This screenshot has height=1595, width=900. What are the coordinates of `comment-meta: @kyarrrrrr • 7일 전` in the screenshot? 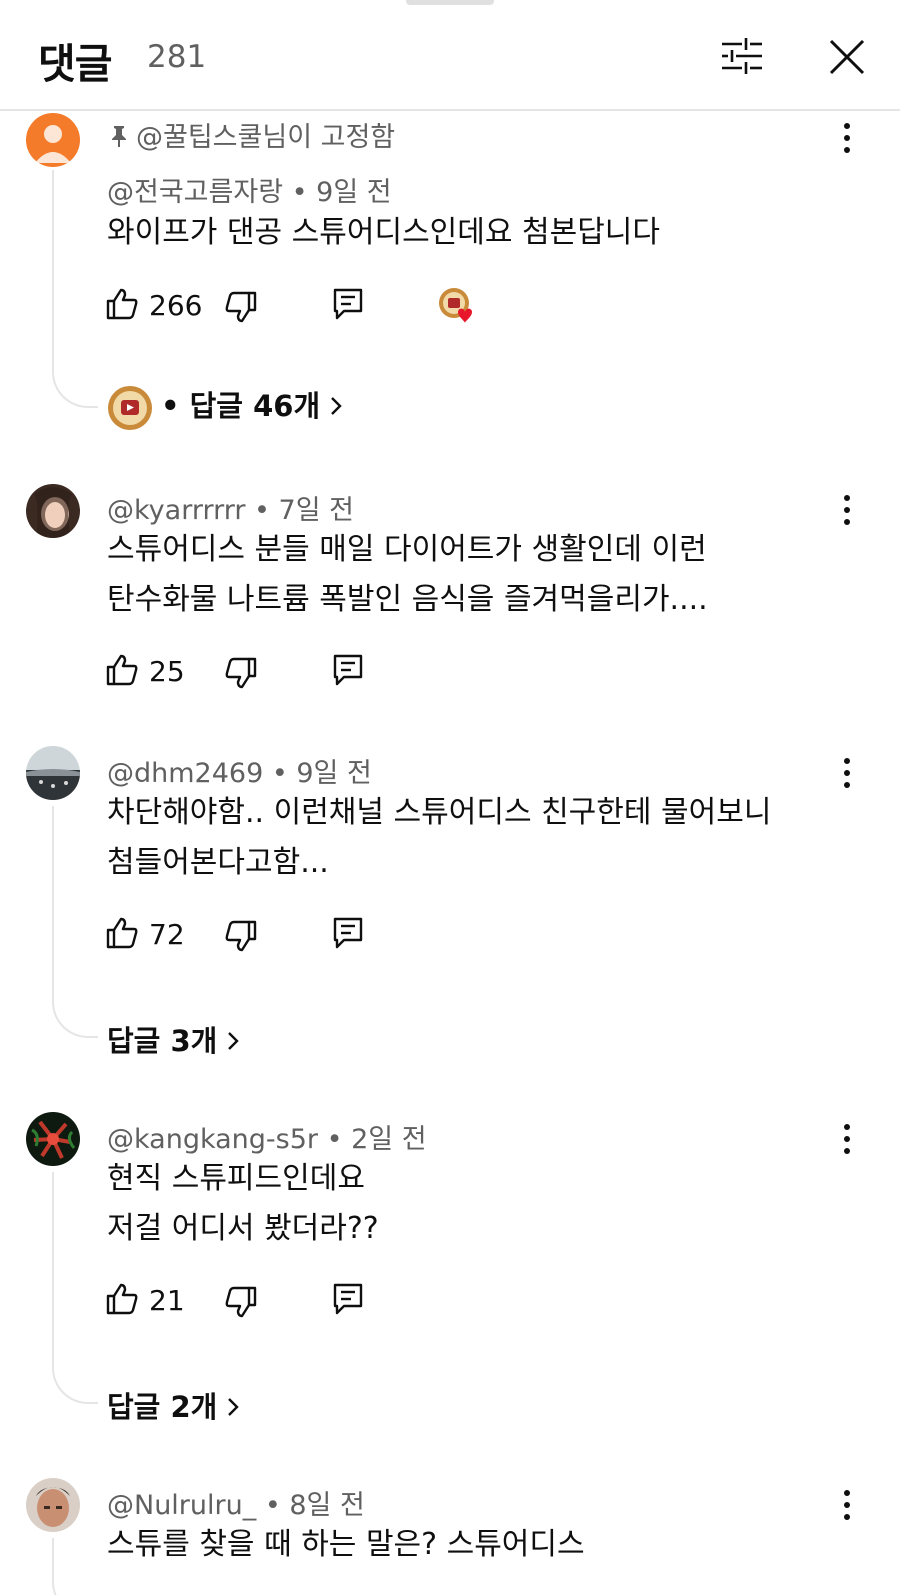 It's located at (230, 510).